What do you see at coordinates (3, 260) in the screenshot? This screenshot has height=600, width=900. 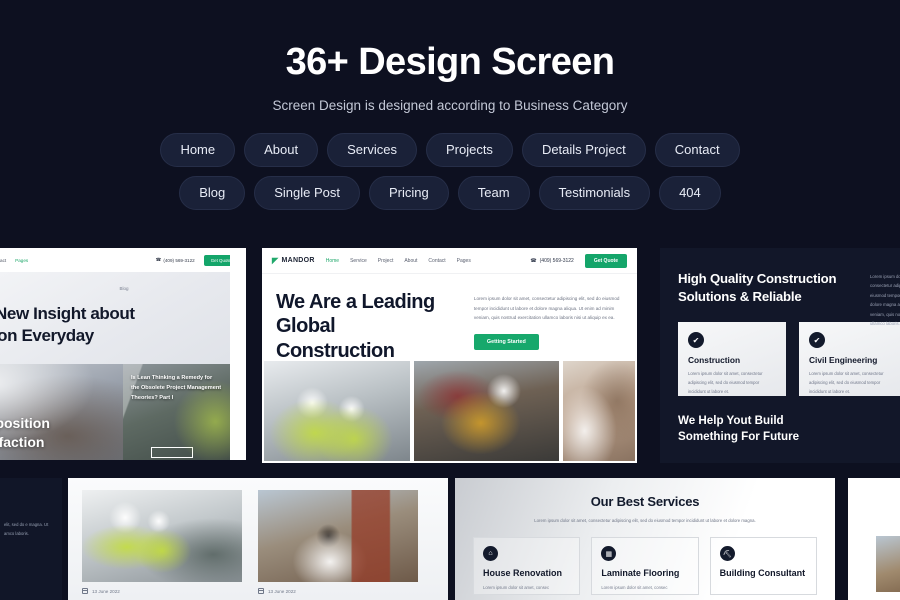 I see `preview-blog-nav-contact: Contact` at bounding box center [3, 260].